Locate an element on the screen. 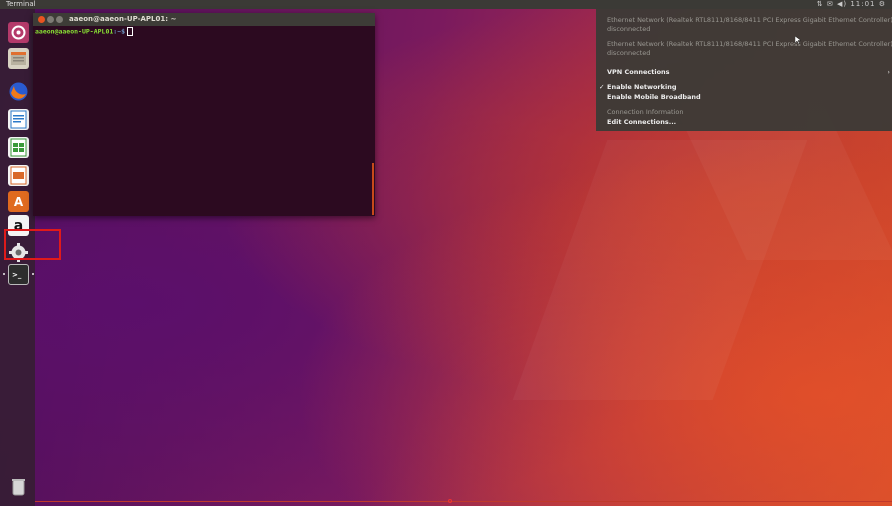  enable-networking-item: Enable Networking is located at coordinates (641, 87).